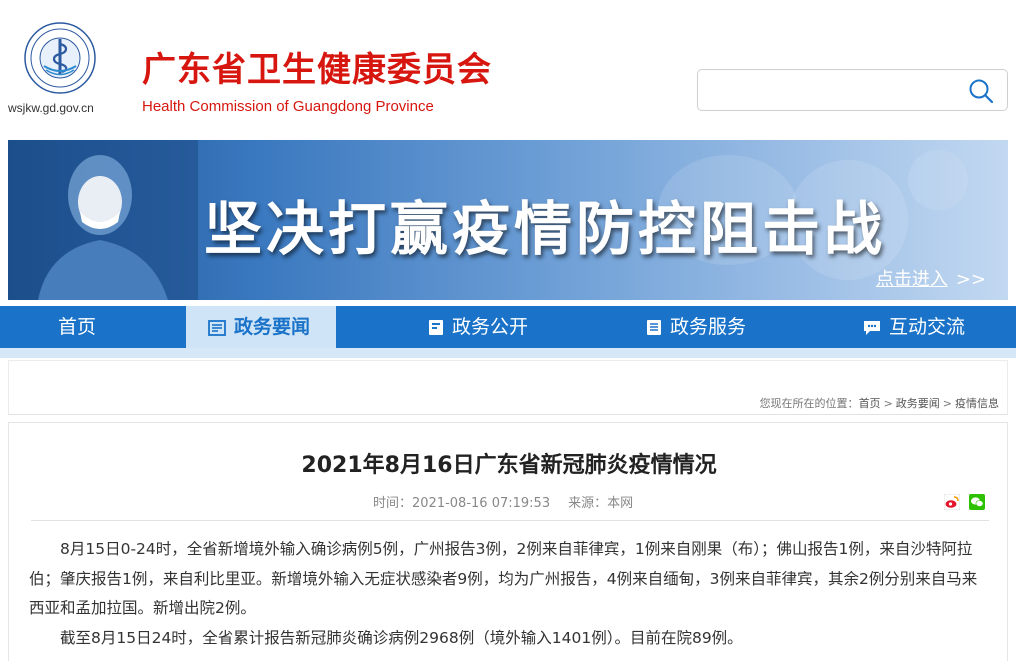 The image size is (1016, 661). I want to click on search-icon, so click(981, 91).